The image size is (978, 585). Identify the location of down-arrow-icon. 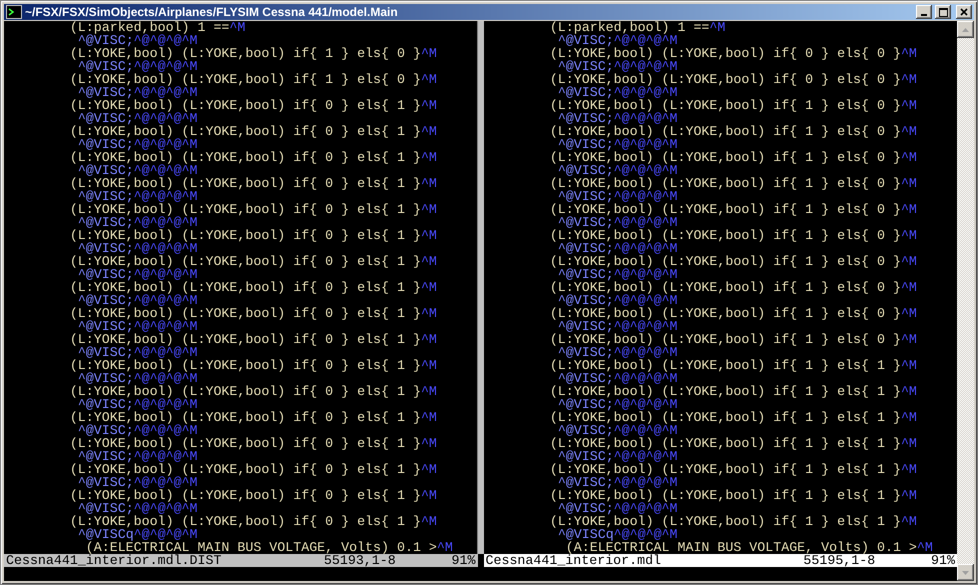
(965, 572).